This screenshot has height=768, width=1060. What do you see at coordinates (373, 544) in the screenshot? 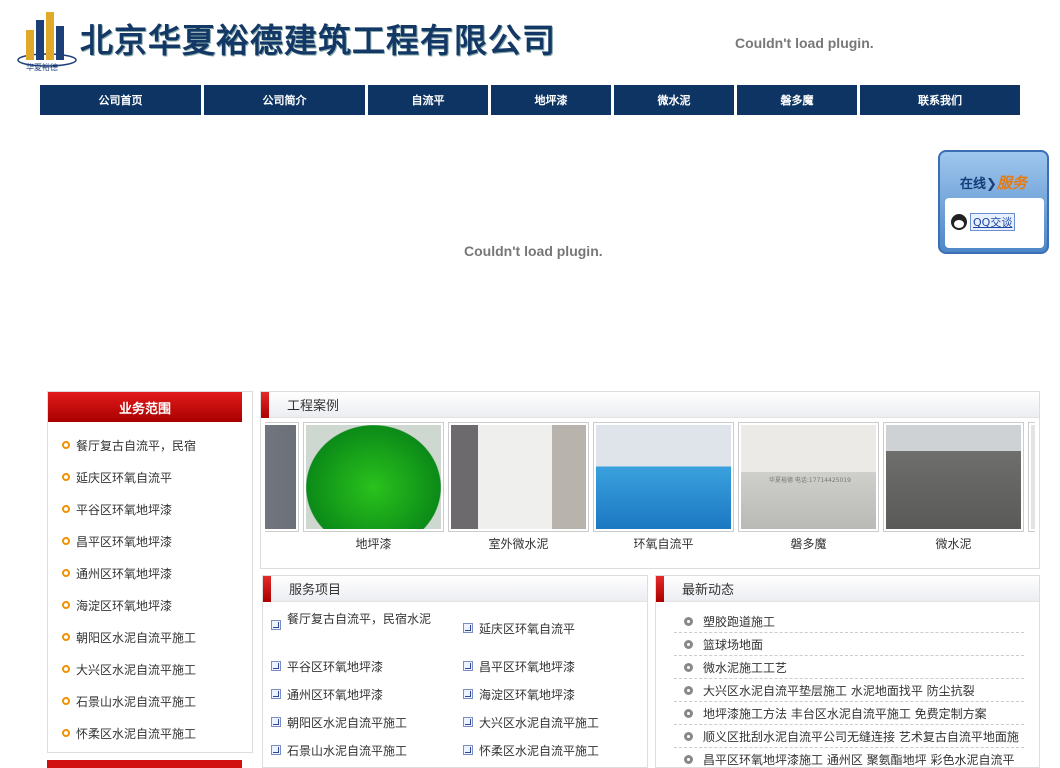
I see `case-caption: 地坪漆` at bounding box center [373, 544].